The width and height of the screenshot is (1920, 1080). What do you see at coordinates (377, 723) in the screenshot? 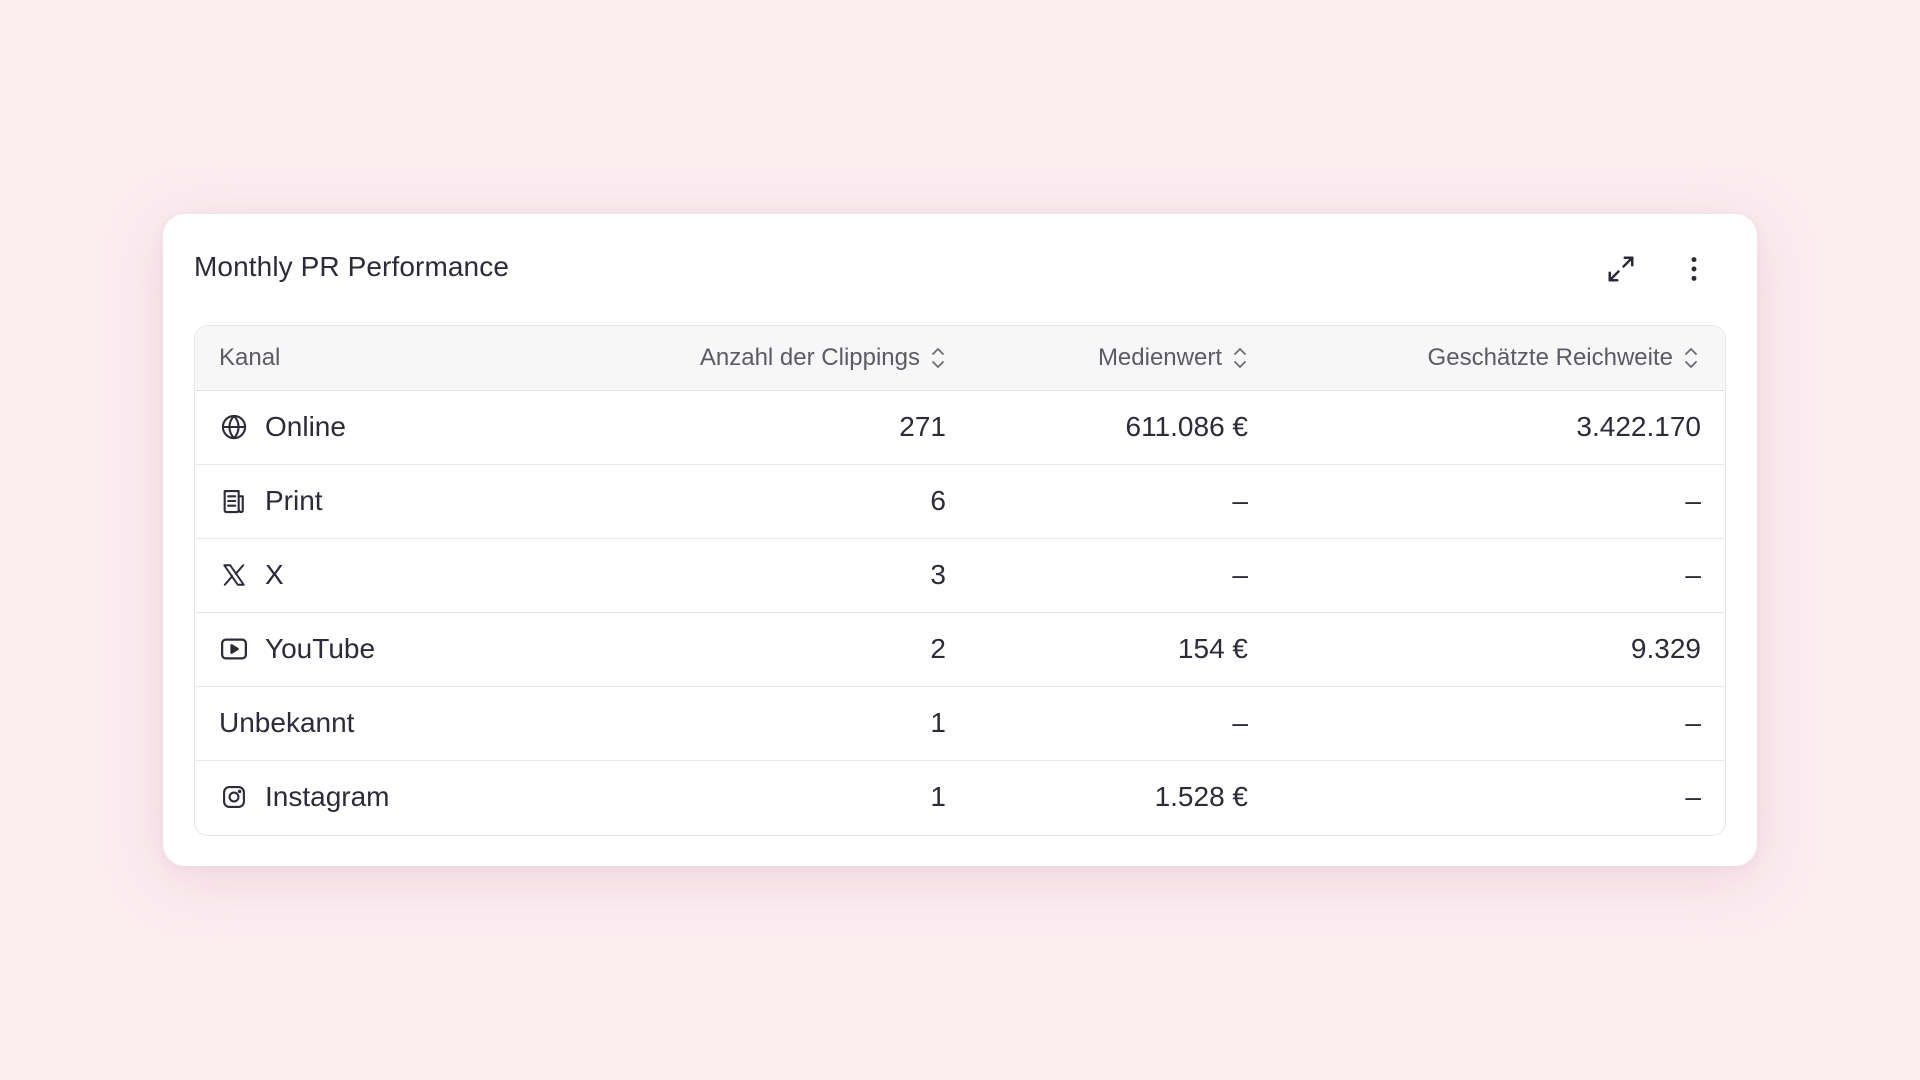
I see `cell-kanal: Unbekannt` at bounding box center [377, 723].